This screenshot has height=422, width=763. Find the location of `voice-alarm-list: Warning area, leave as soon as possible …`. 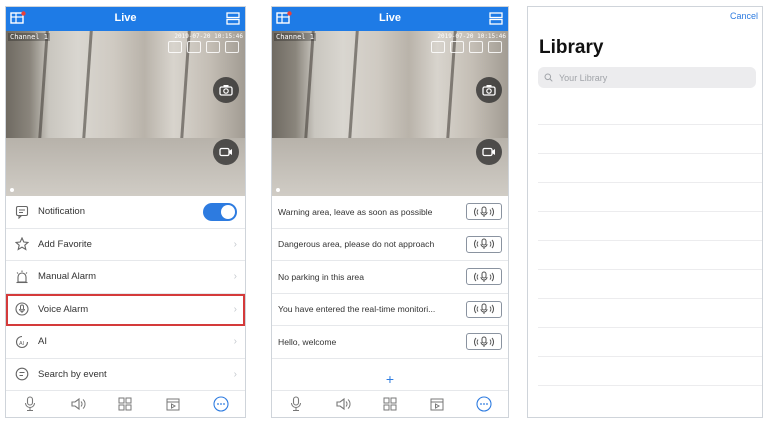

voice-alarm-list: Warning area, leave as soon as possible … is located at coordinates (390, 277).